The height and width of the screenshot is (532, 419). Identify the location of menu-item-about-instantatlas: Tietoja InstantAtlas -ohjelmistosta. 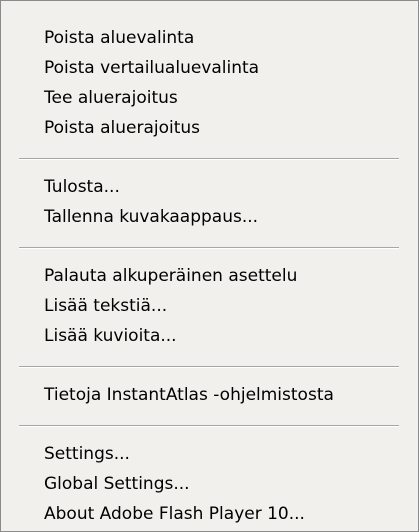
(189, 395).